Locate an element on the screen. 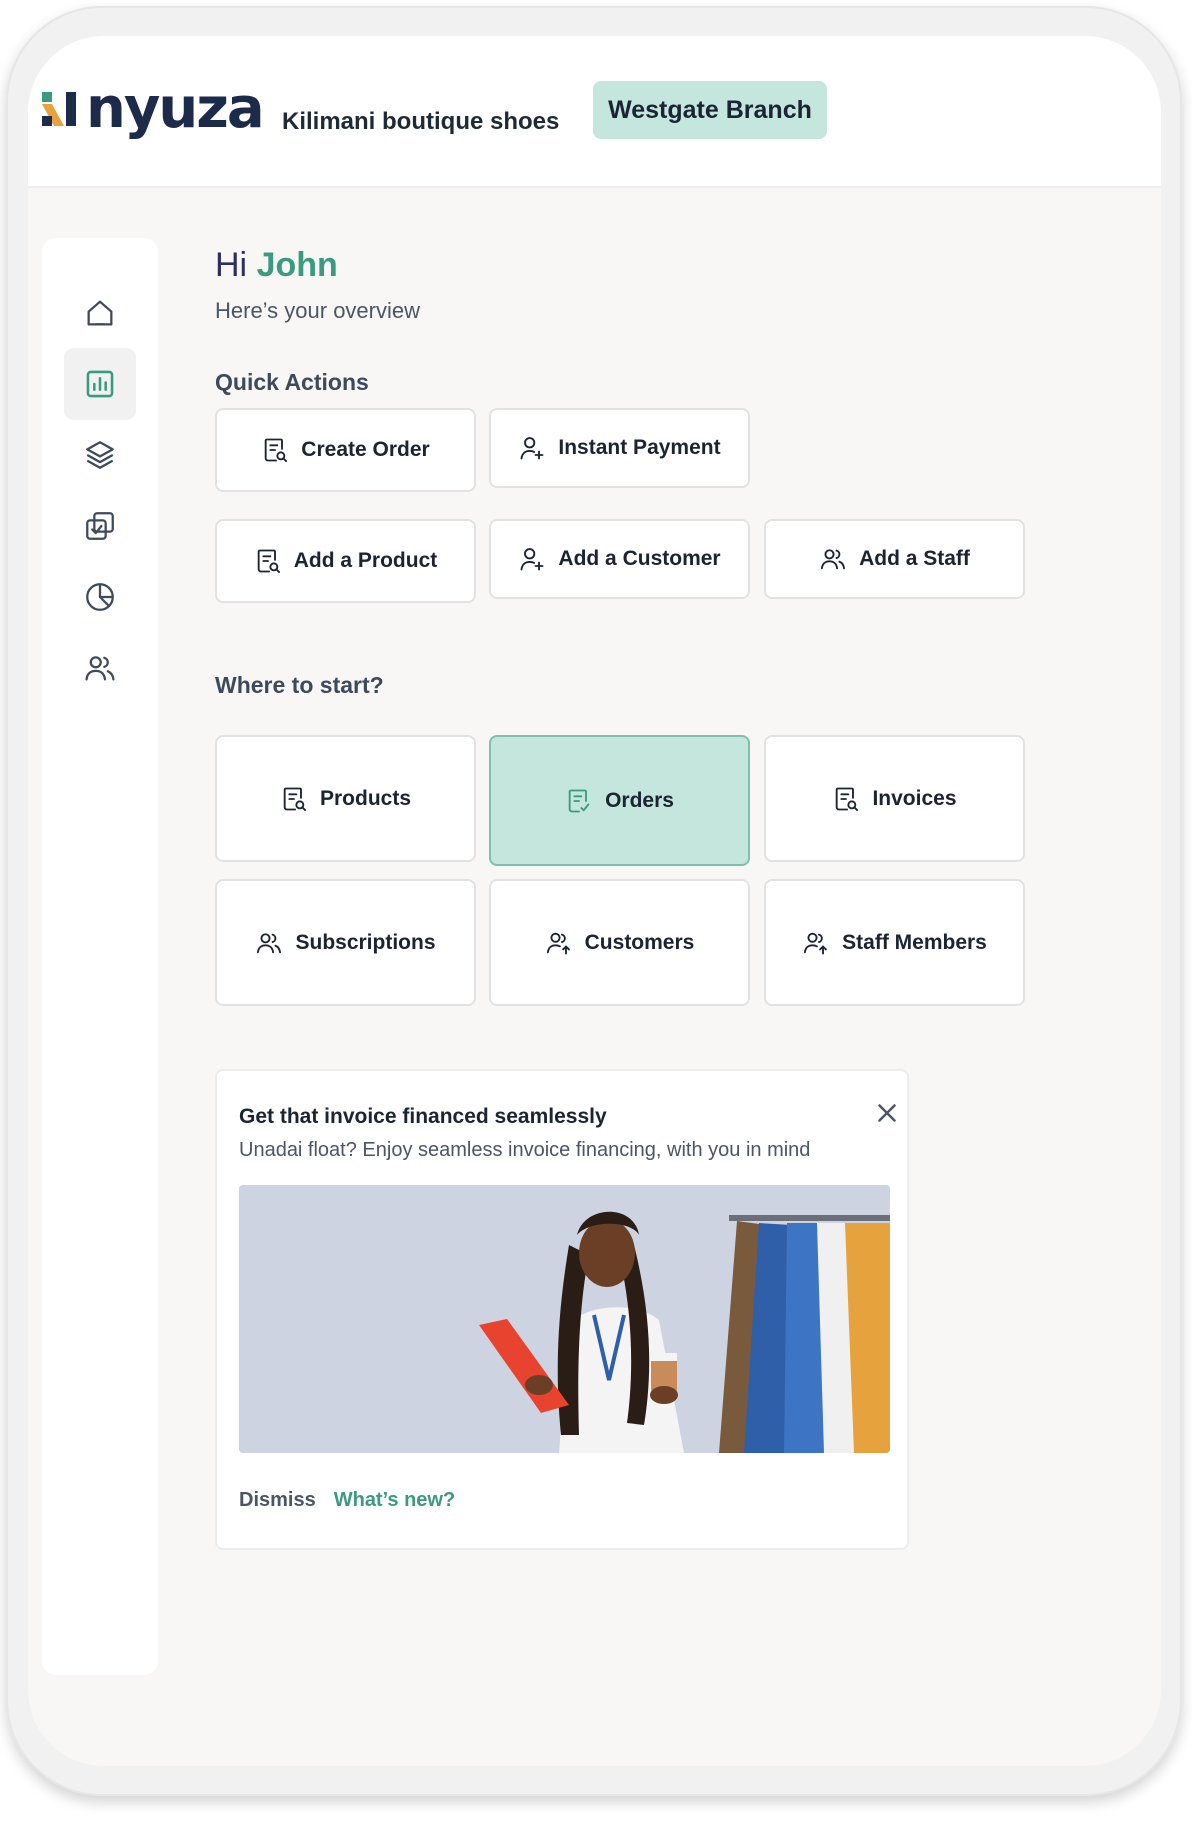  orders-card: Orders is located at coordinates (619, 800).